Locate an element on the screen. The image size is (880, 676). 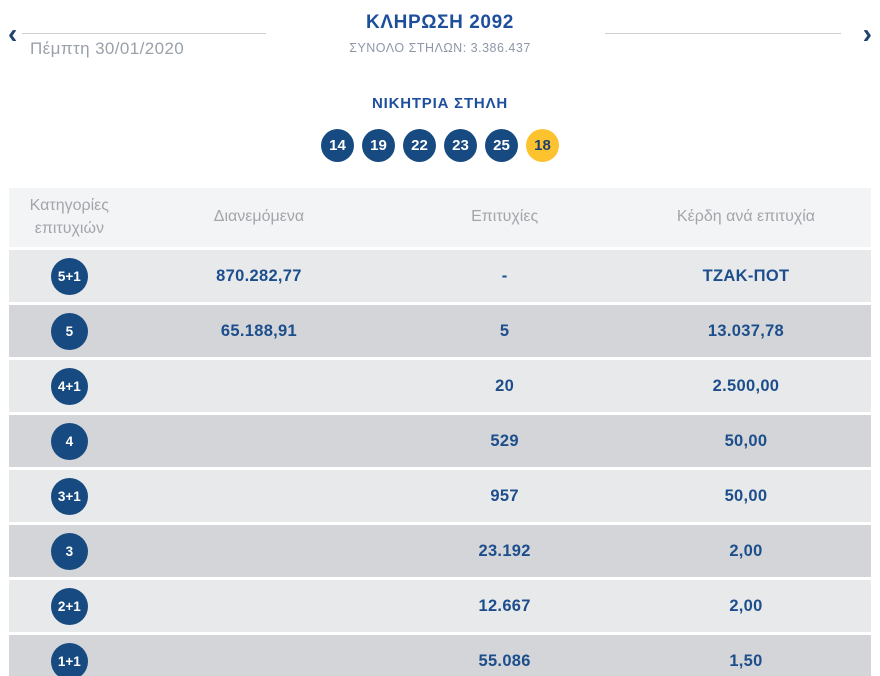
winners-cell: 55.086 is located at coordinates (504, 660).